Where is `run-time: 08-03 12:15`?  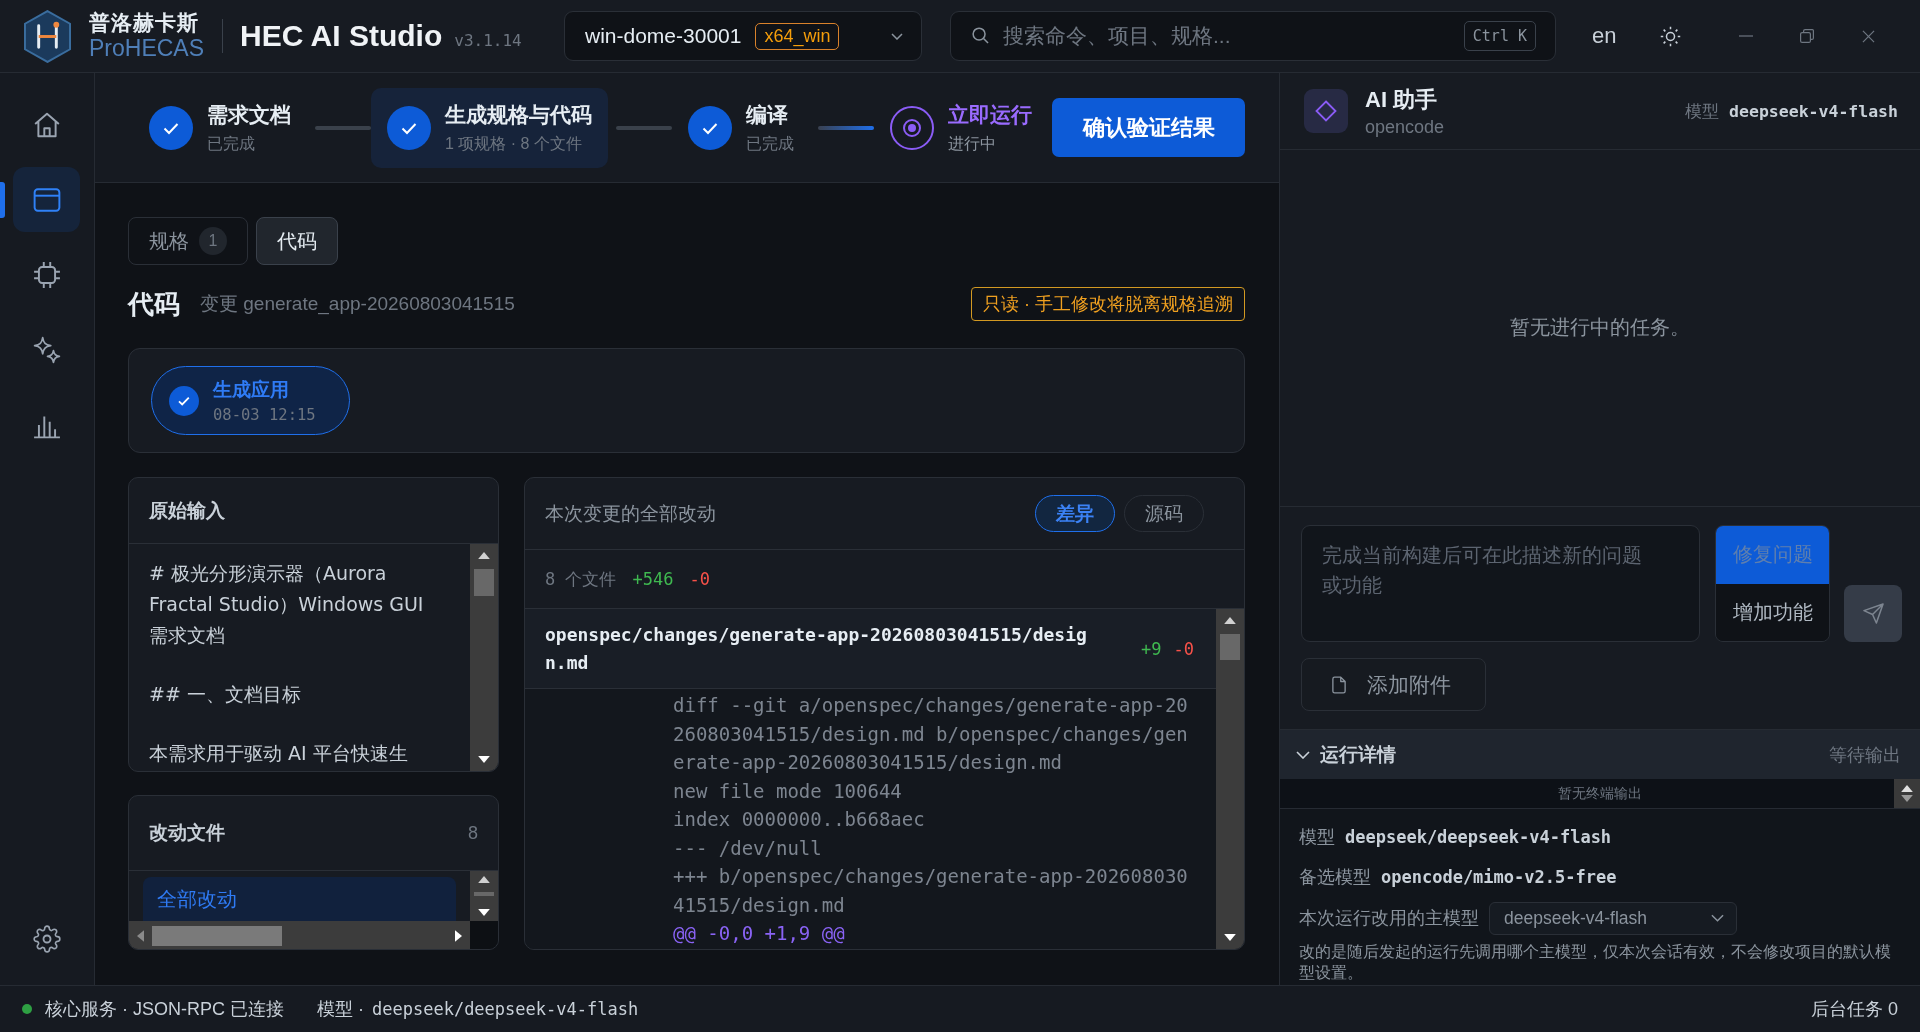
run-time: 08-03 12:15 is located at coordinates (264, 415).